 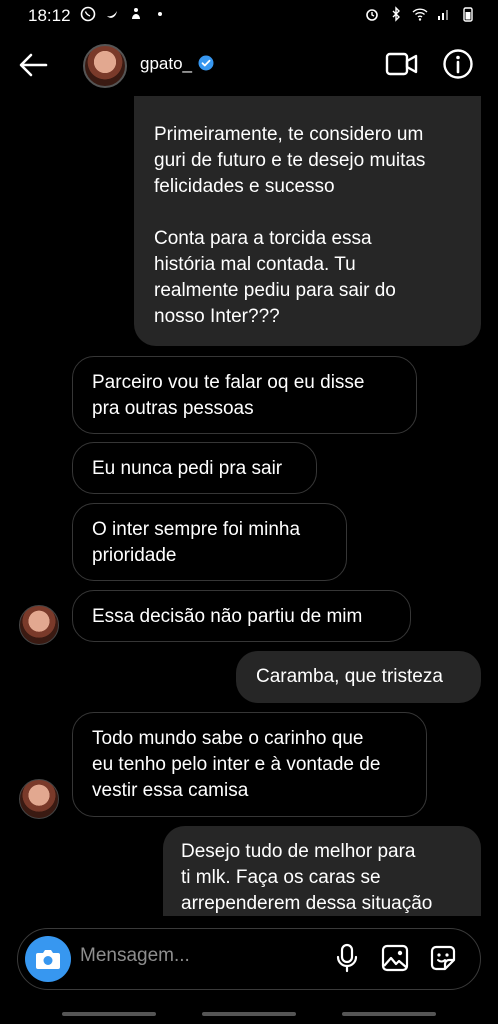 I want to click on camera-button, so click(x=48, y=959).